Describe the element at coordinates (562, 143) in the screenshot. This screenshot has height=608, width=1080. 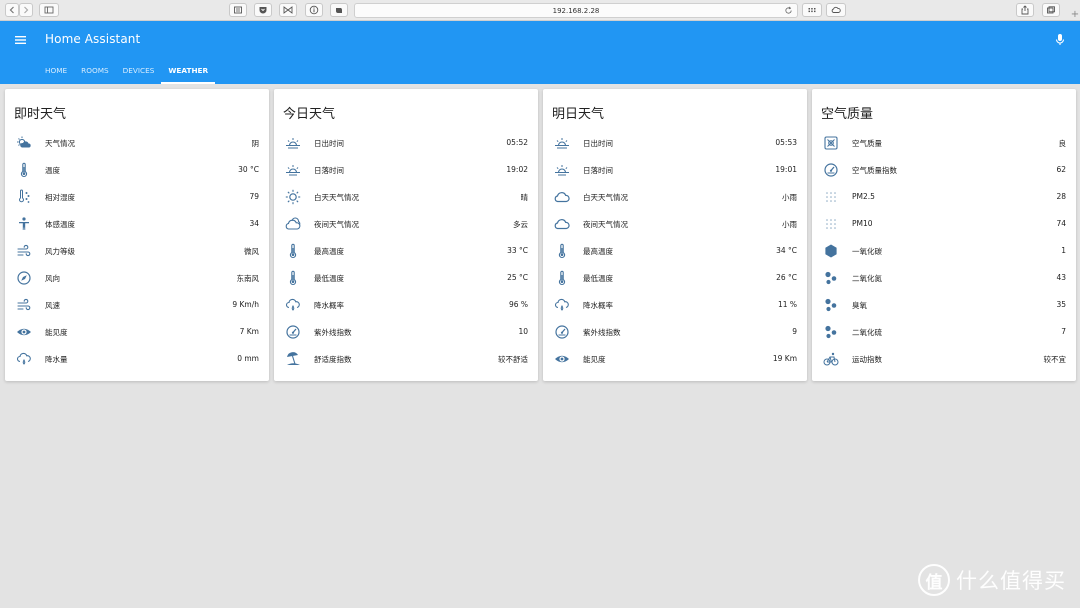
I see `sunrise-icon` at that location.